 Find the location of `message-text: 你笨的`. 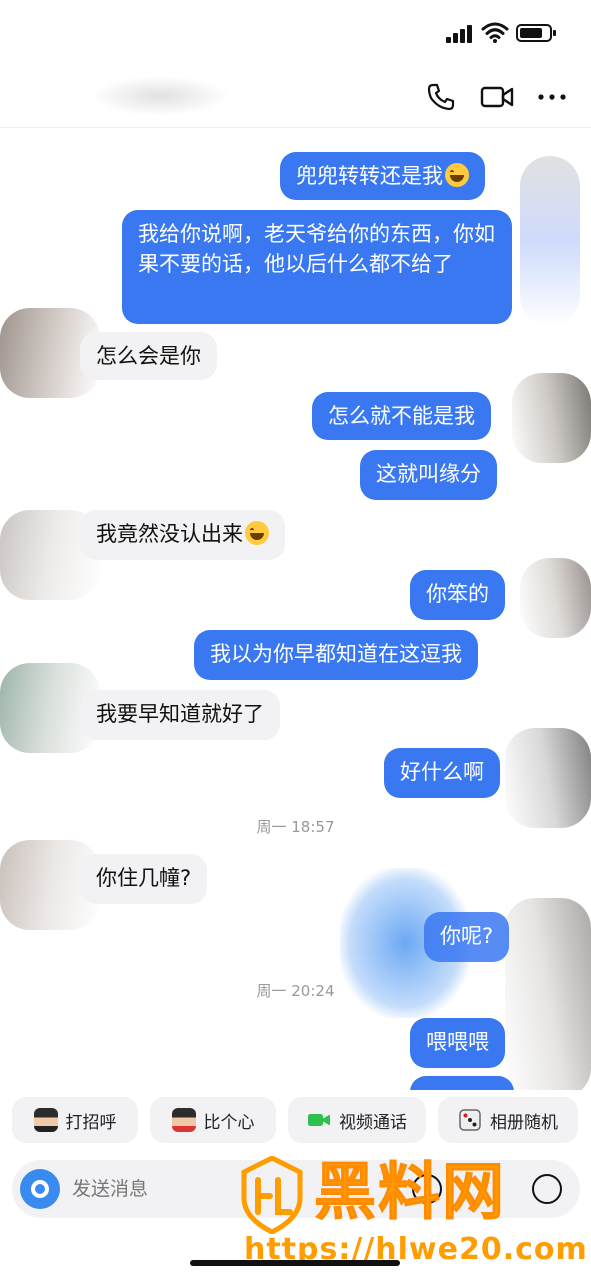

message-text: 你笨的 is located at coordinates (457, 594).